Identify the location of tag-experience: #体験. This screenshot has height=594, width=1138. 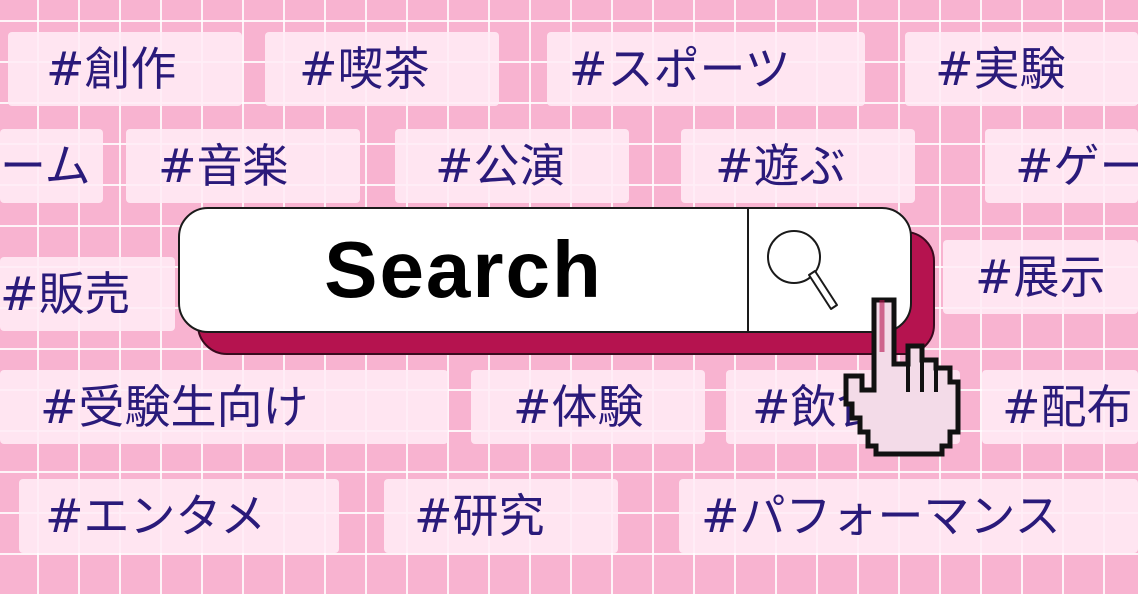
(588, 407).